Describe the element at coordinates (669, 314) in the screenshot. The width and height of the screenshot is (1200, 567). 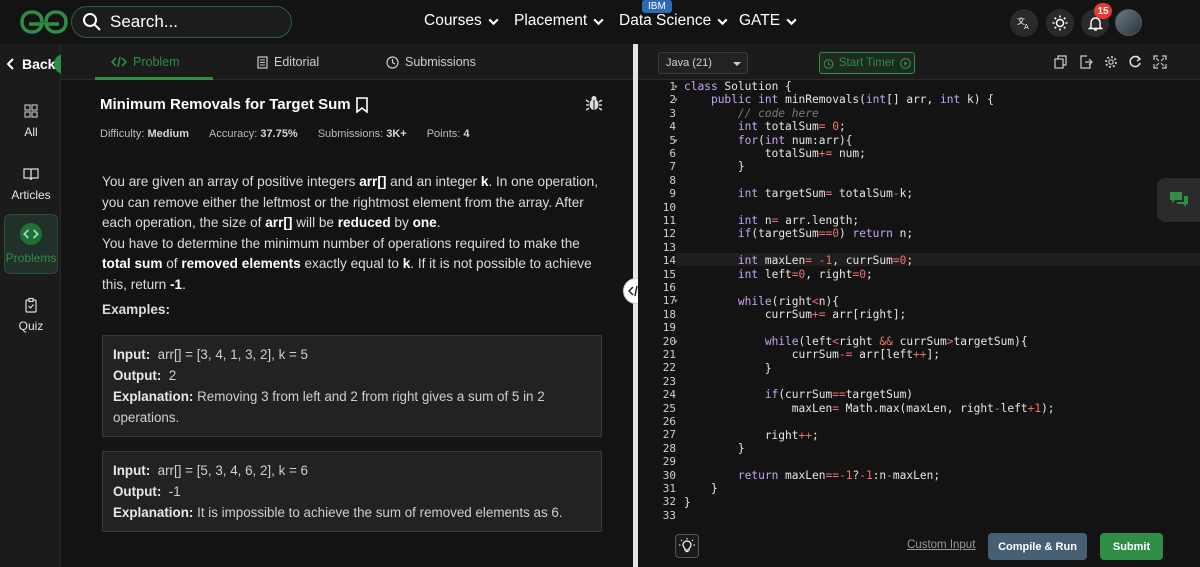
I see `line-number: 18` at that location.